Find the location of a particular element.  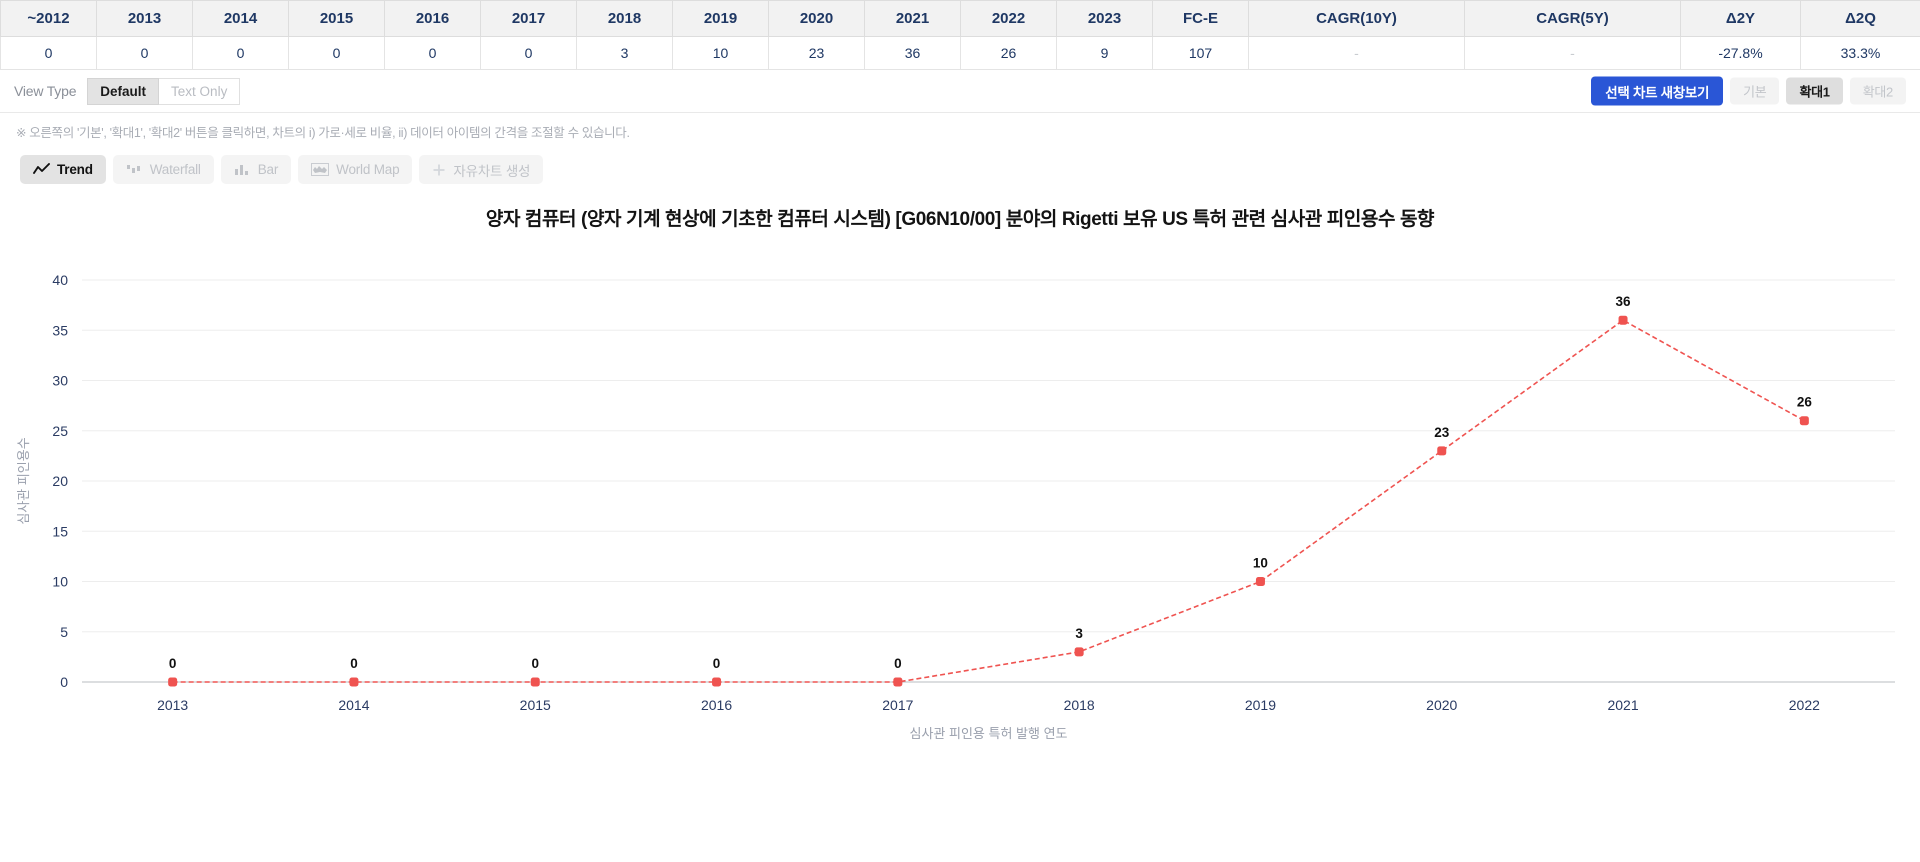

chart-tab-custom-chart: 자유차트 생성 is located at coordinates (481, 169).